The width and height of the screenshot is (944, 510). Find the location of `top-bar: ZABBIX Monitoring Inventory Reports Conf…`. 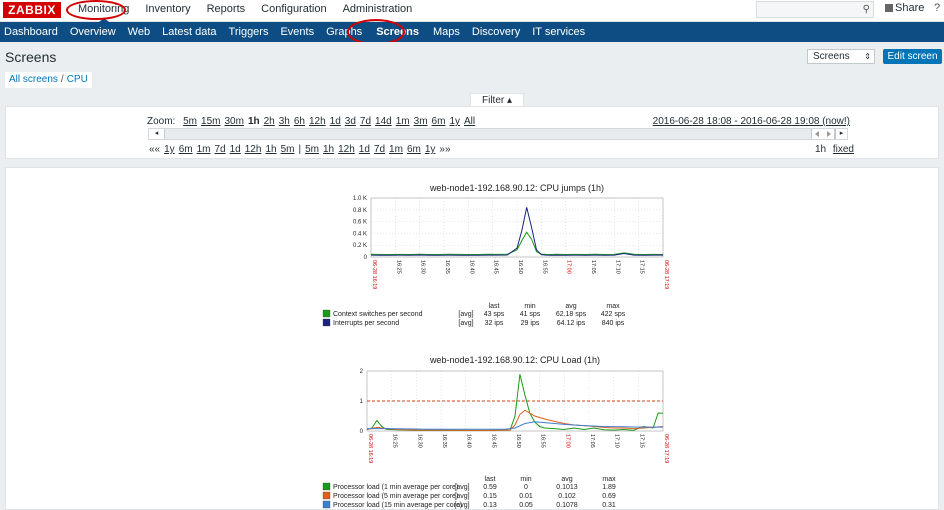

top-bar: ZABBIX Monitoring Inventory Reports Conf… is located at coordinates (472, 11).